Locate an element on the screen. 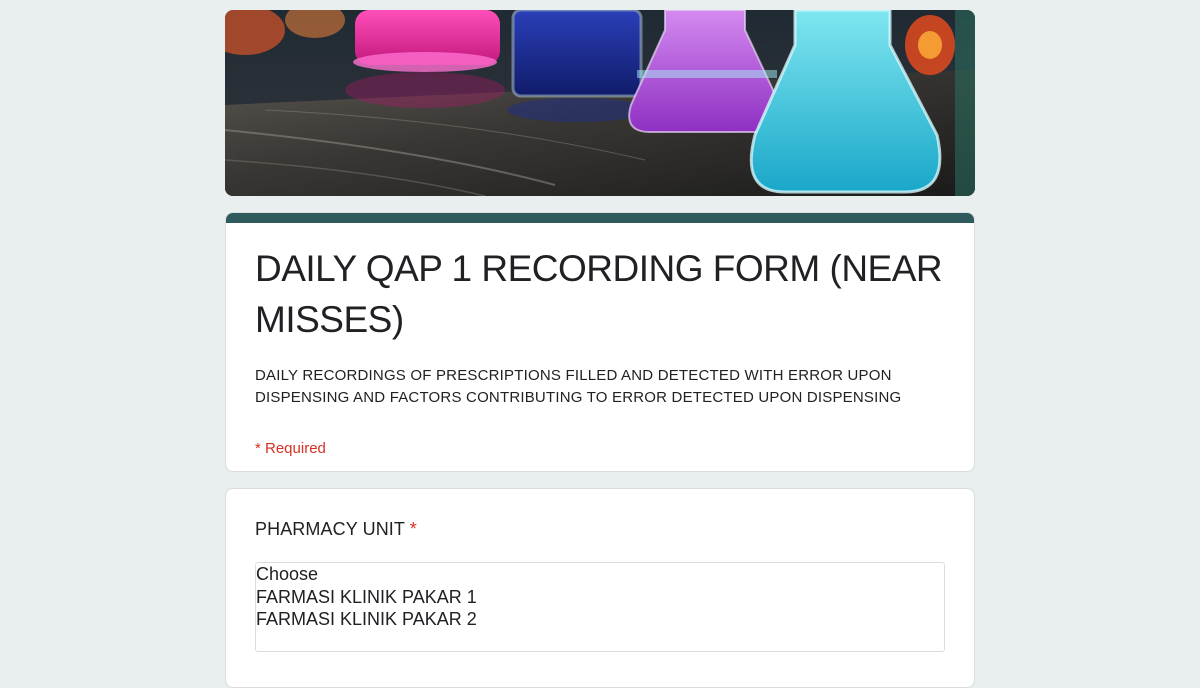  form-title: DAILY QAP 1 RECORDING FORM (NEAR MISSES) is located at coordinates (599, 294).